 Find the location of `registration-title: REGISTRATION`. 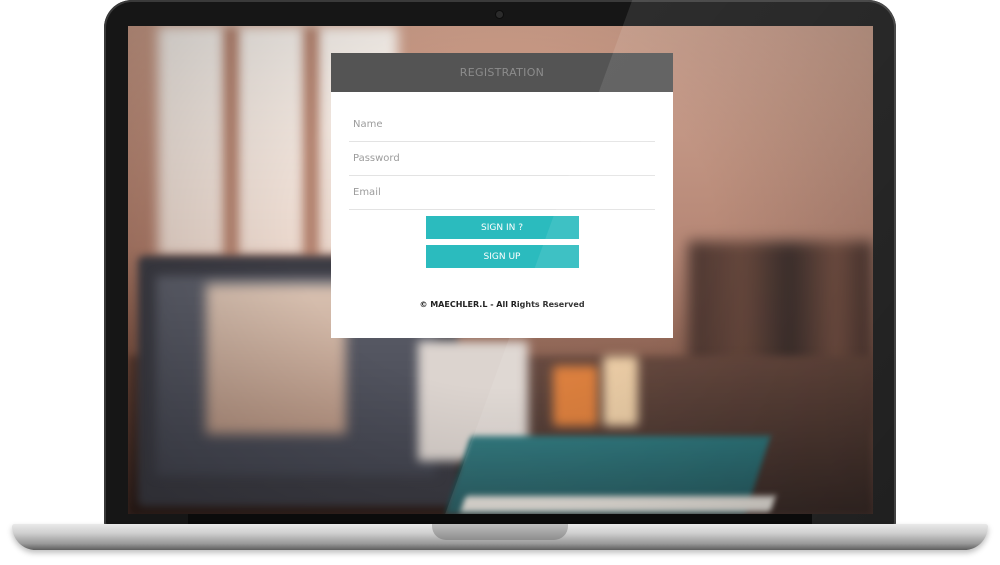

registration-title: REGISTRATION is located at coordinates (502, 72).